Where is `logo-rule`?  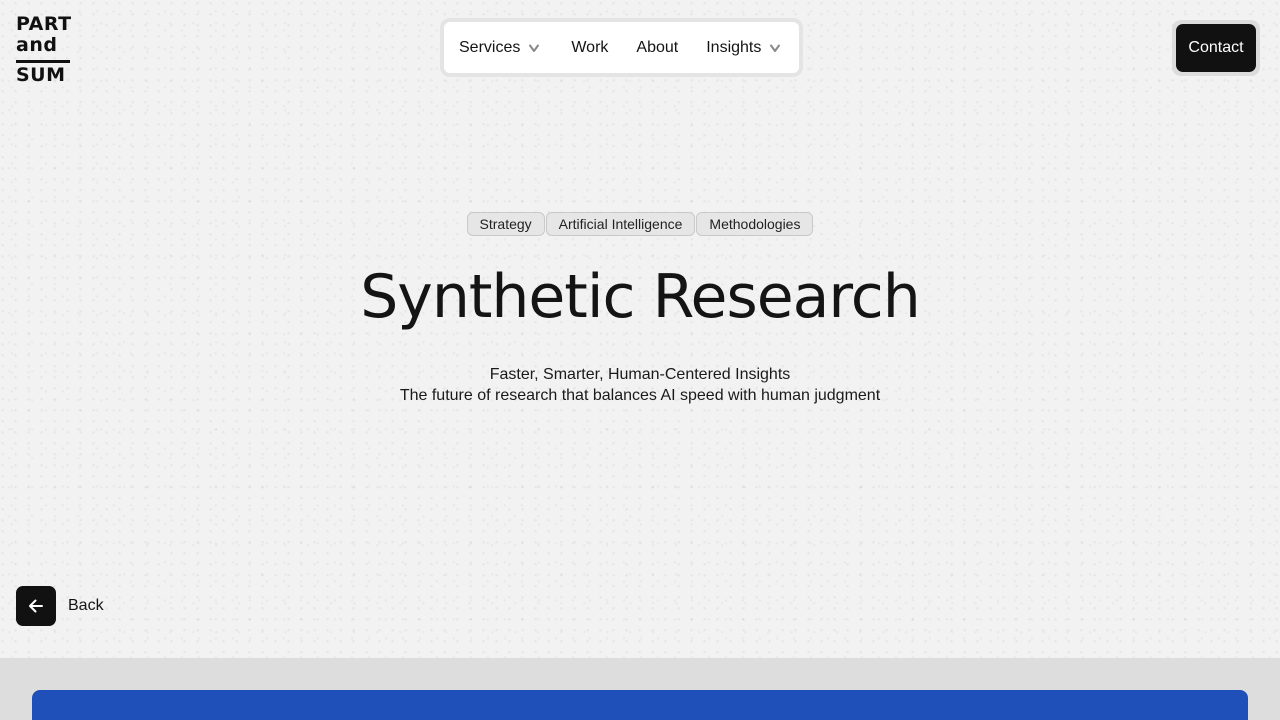 logo-rule is located at coordinates (43, 61).